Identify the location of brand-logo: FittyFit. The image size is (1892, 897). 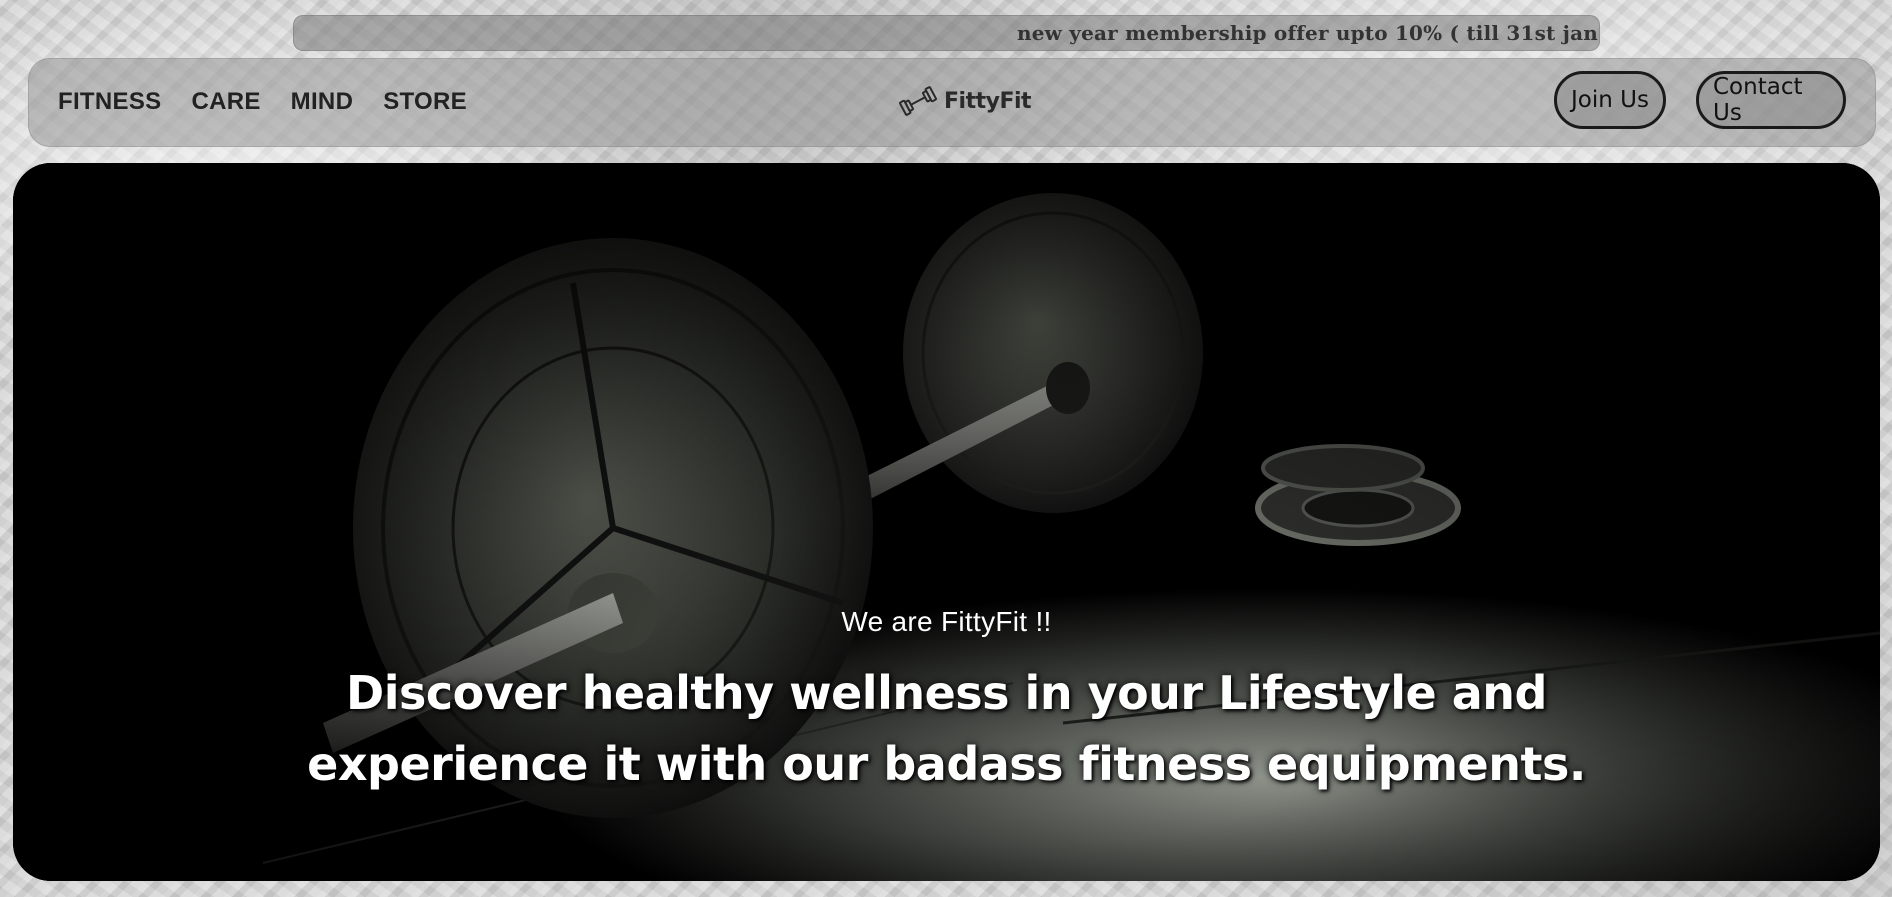
(965, 101).